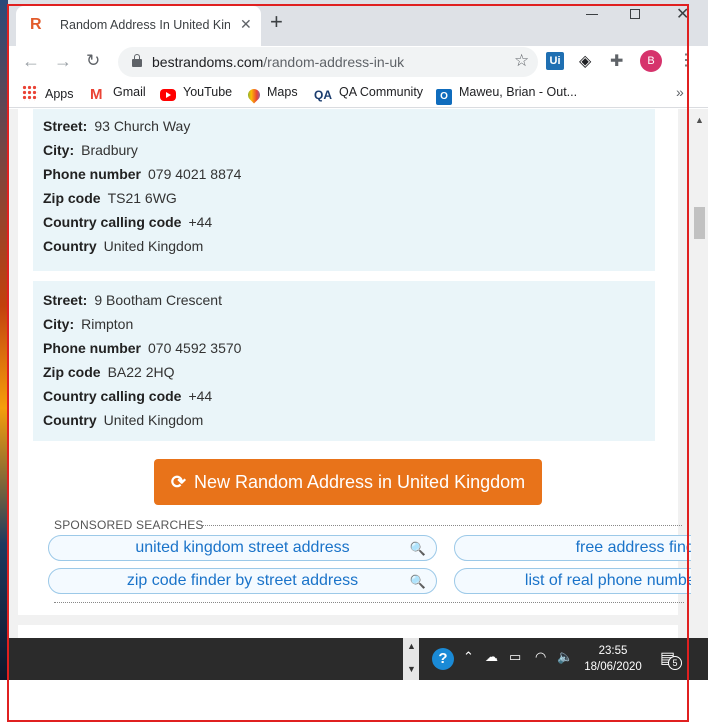 The image size is (713, 728). I want to click on qa-logo-icon: QA, so click(323, 95).